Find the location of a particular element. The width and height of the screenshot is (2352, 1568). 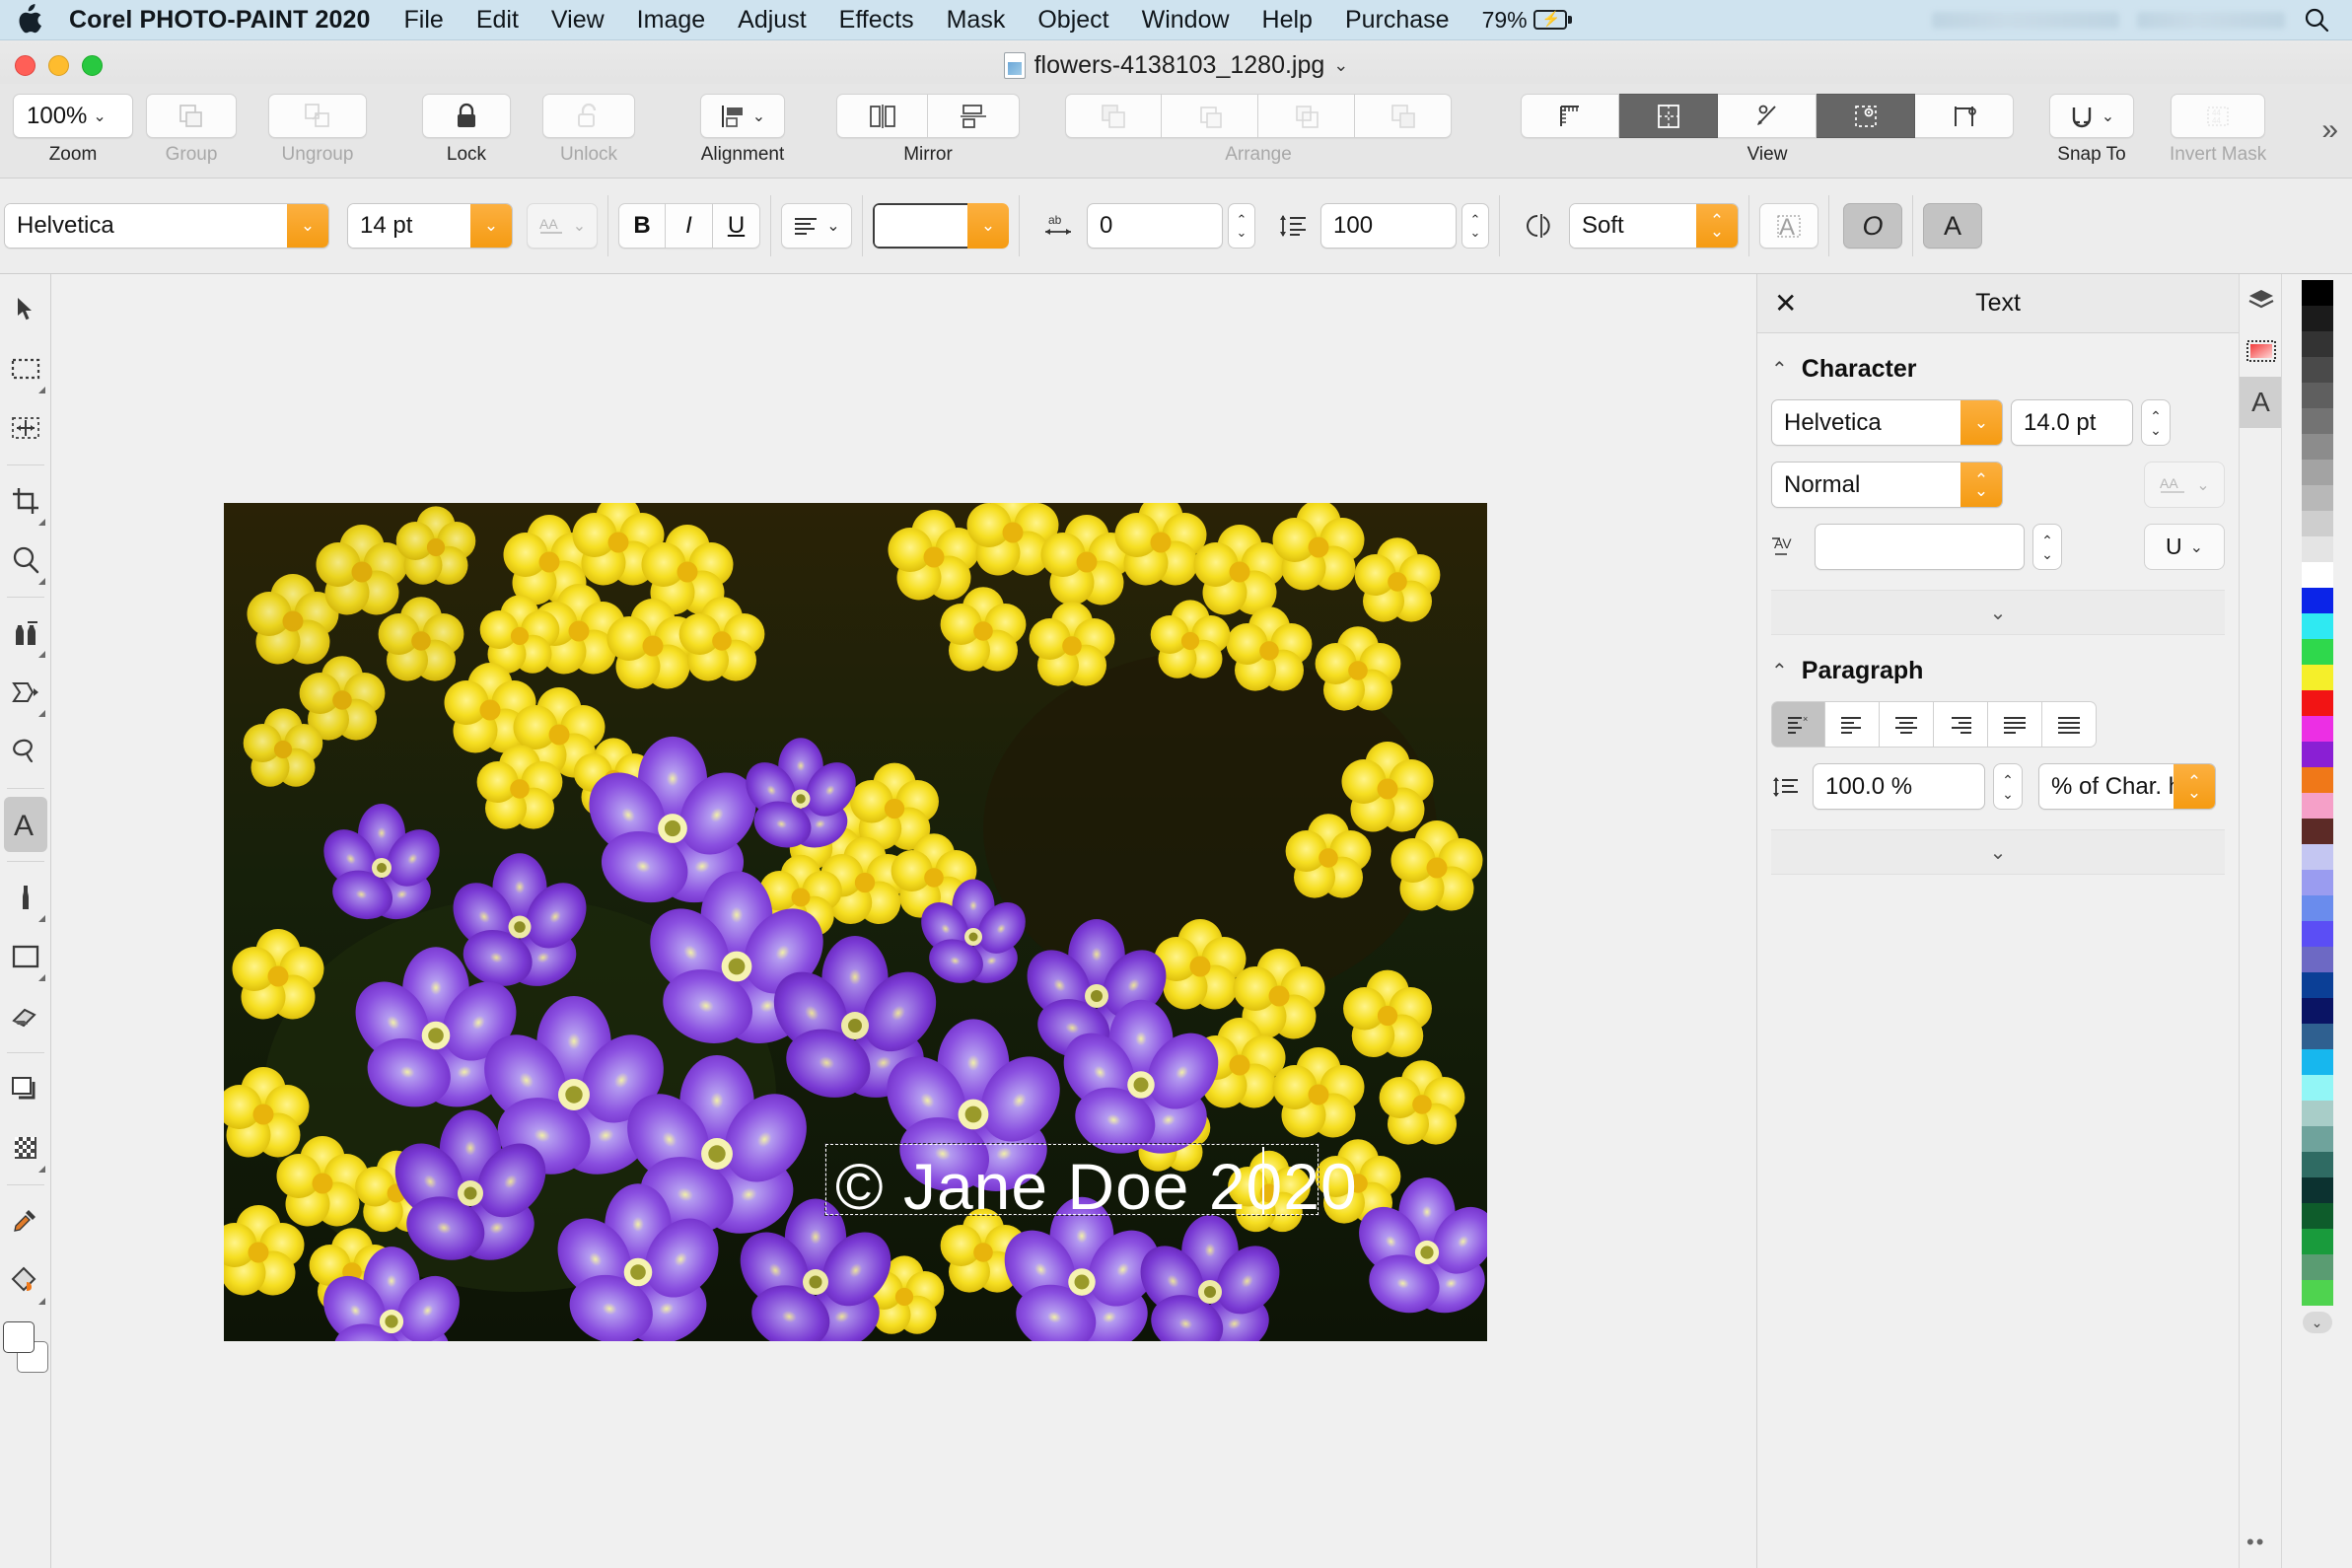

send-backward-button is located at coordinates (1306, 116).